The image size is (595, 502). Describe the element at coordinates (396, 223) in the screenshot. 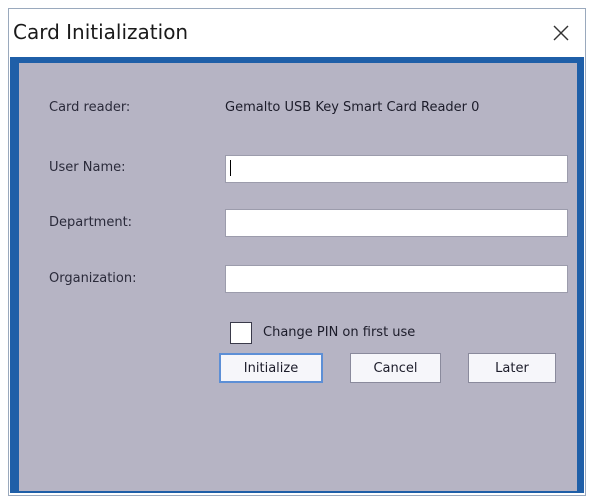

I see `department-field` at that location.